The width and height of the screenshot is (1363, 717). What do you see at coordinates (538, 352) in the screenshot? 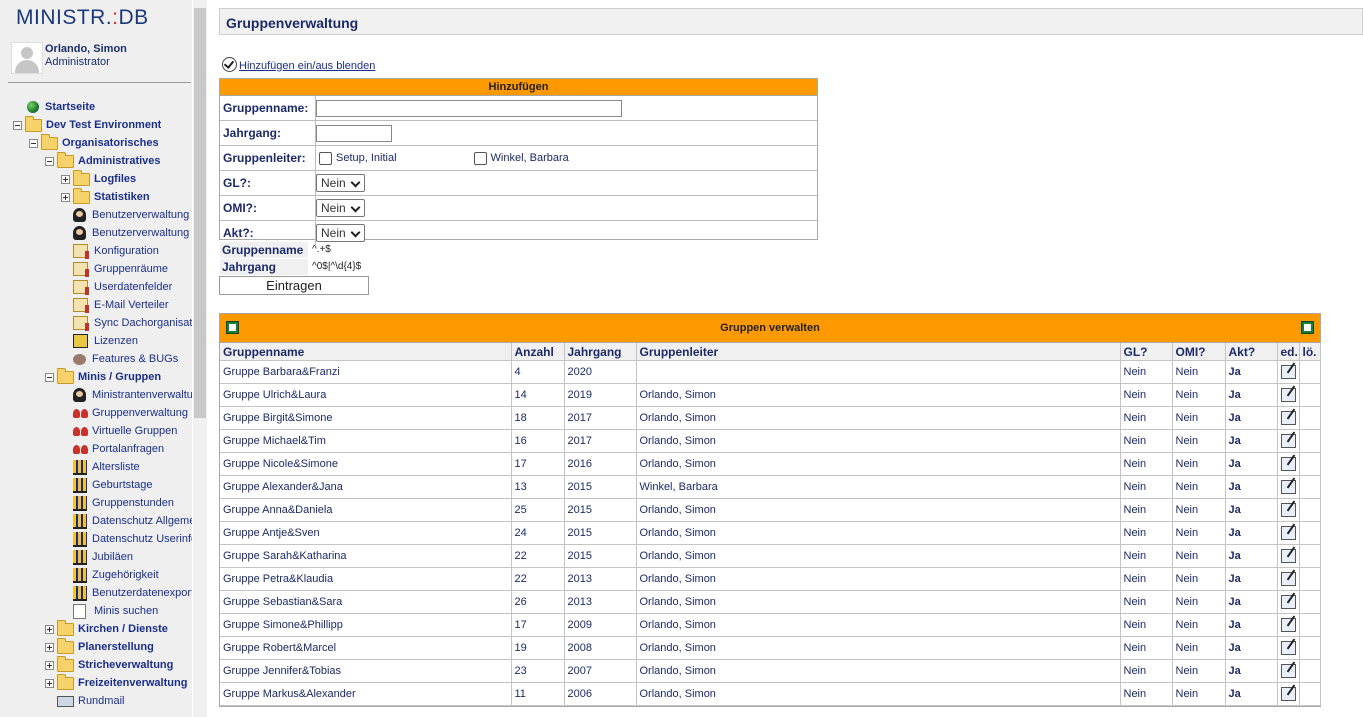
I see `column-header: Anzahl` at bounding box center [538, 352].